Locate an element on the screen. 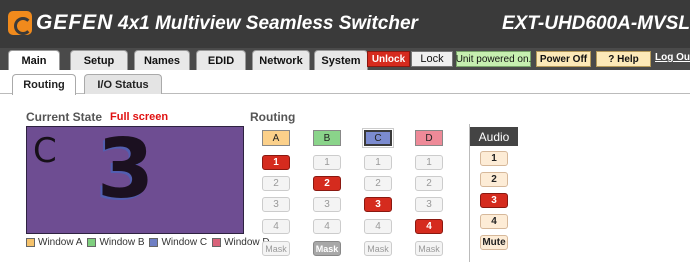 The width and height of the screenshot is (690, 262). route-a-input-3: 3 is located at coordinates (276, 204).